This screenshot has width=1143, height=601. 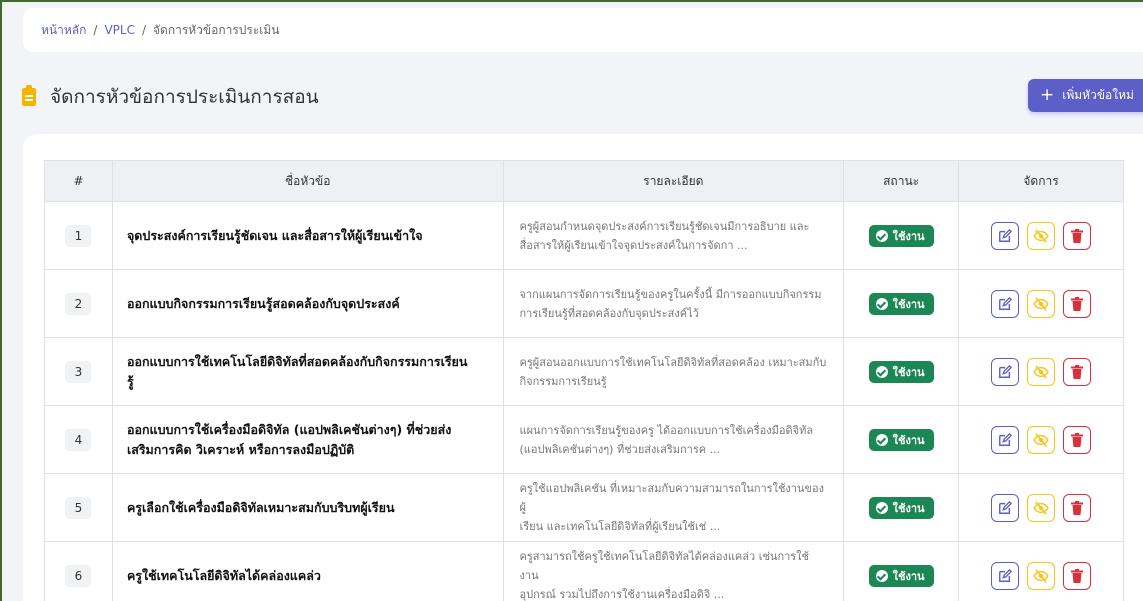 I want to click on add-topic-button: + เพิ่มหัวข้อใหม่, so click(x=1085, y=95).